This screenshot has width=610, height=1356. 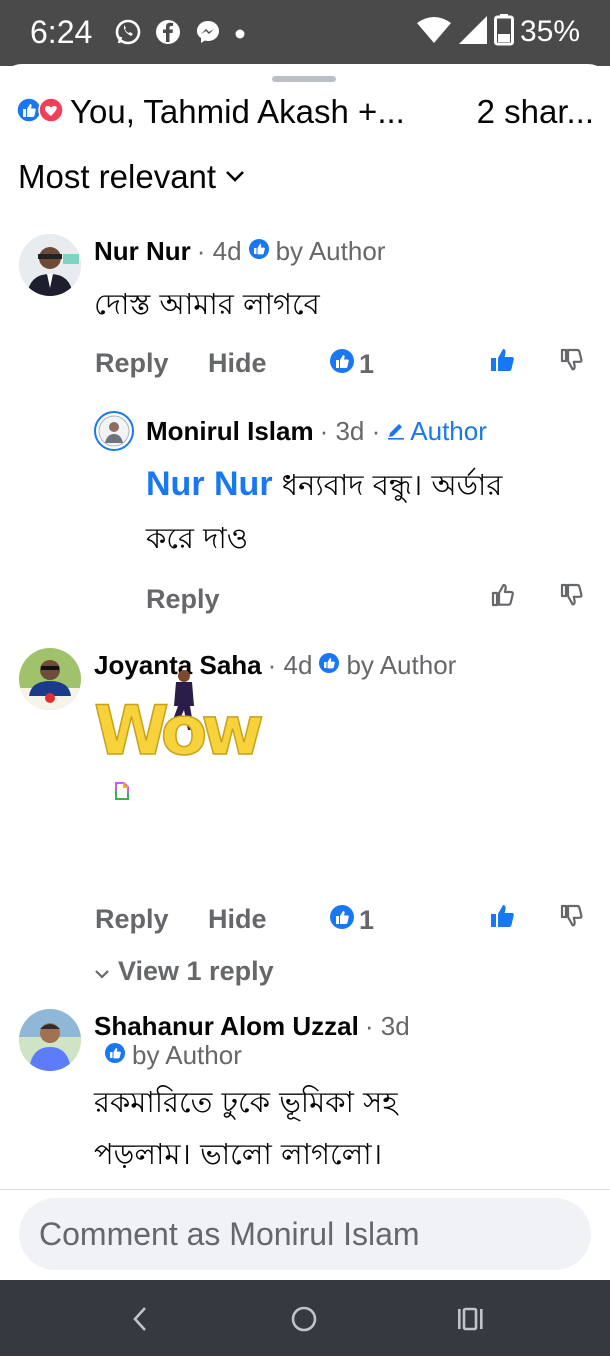 I want to click on navigation-bar, so click(x=305, y=1318).